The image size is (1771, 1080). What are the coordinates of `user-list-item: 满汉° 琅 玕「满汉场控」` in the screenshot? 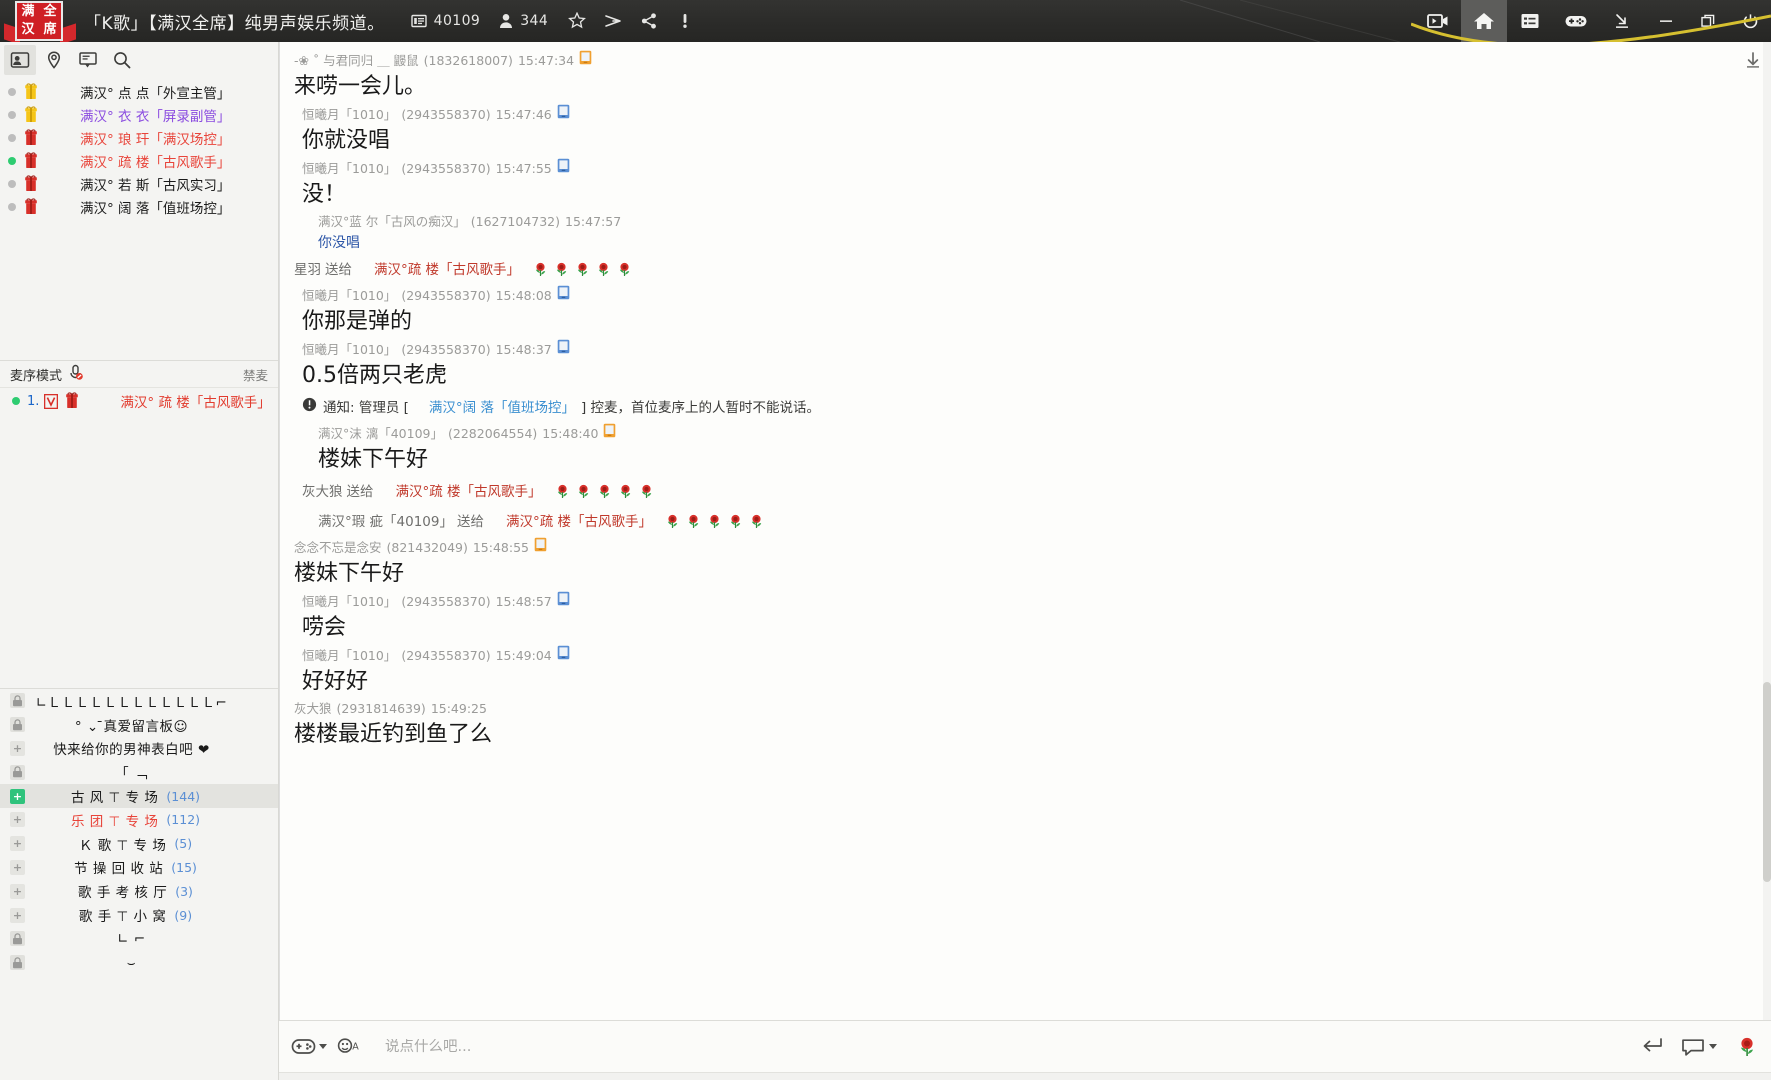 It's located at (139, 137).